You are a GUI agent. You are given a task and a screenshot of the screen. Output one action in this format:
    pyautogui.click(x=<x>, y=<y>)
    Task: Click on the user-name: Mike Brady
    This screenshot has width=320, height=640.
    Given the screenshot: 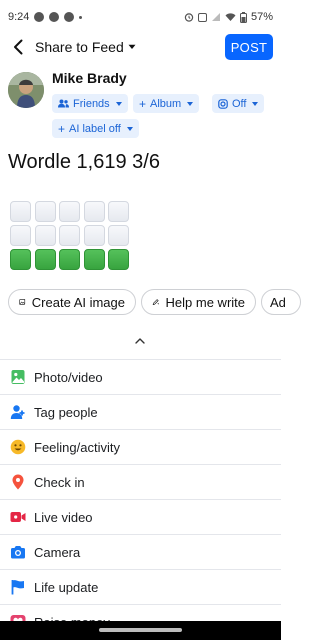 What is the action you would take?
    pyautogui.click(x=89, y=78)
    